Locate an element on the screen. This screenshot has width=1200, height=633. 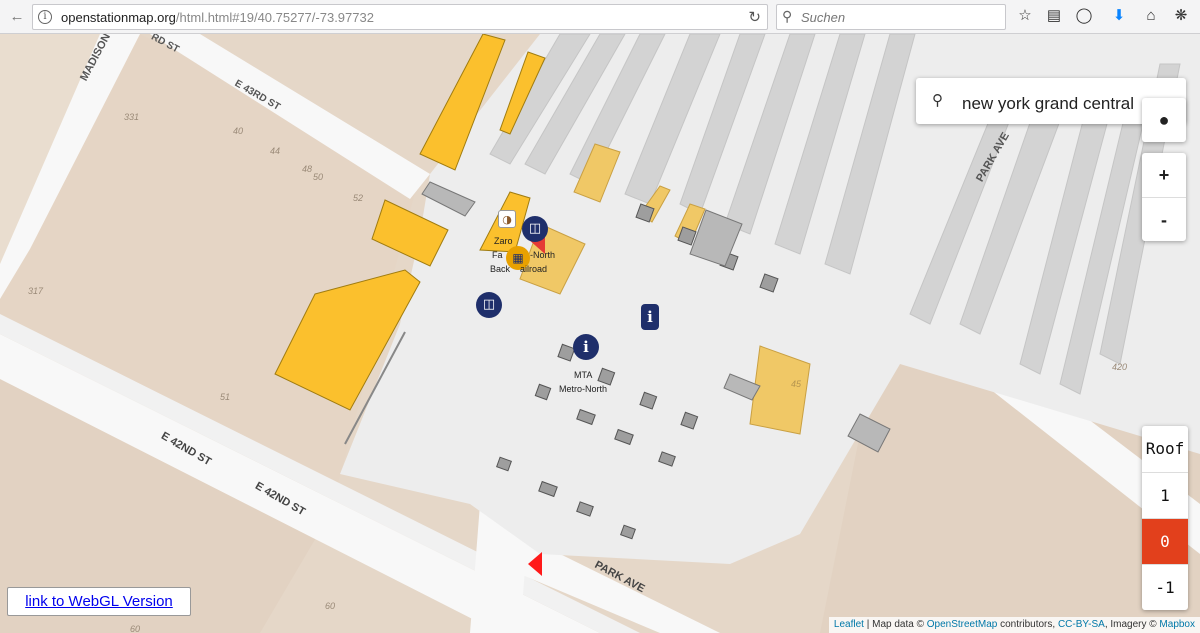
information-board-icon: i is located at coordinates (650, 317).